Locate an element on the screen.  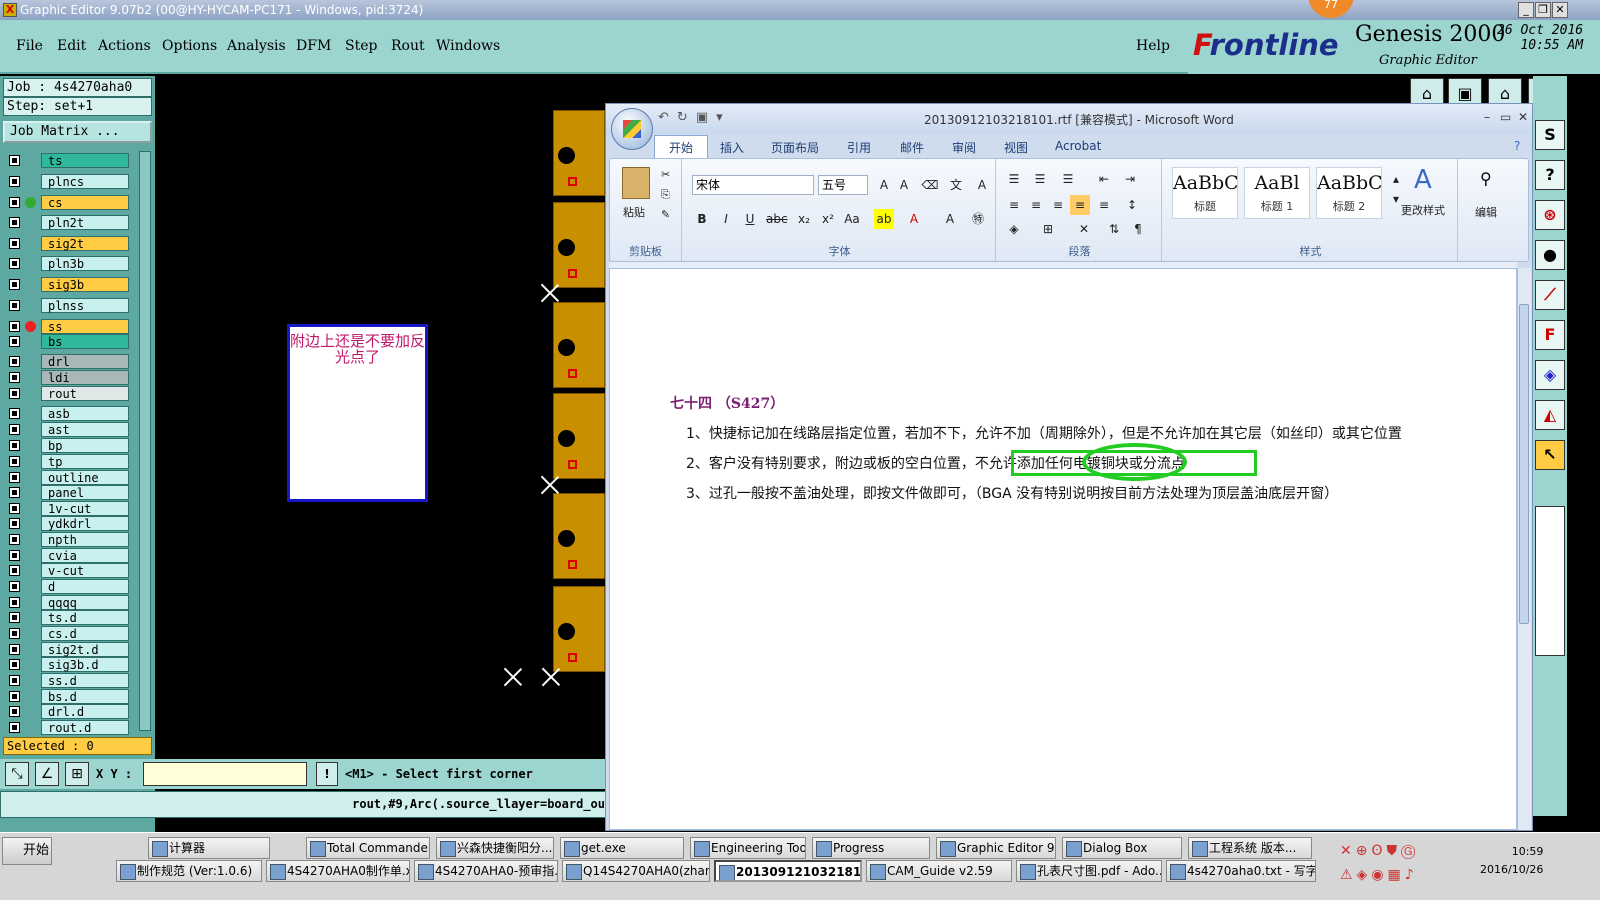
layer-row-plncs: plncs is located at coordinates (68, 181).